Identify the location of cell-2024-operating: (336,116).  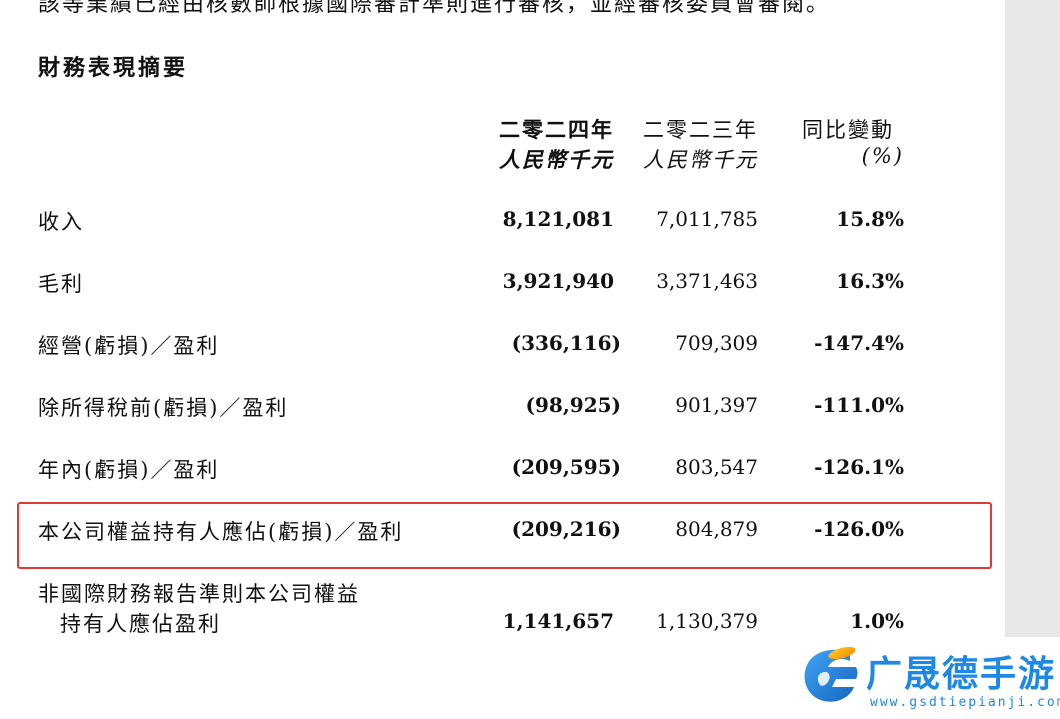
(566, 343).